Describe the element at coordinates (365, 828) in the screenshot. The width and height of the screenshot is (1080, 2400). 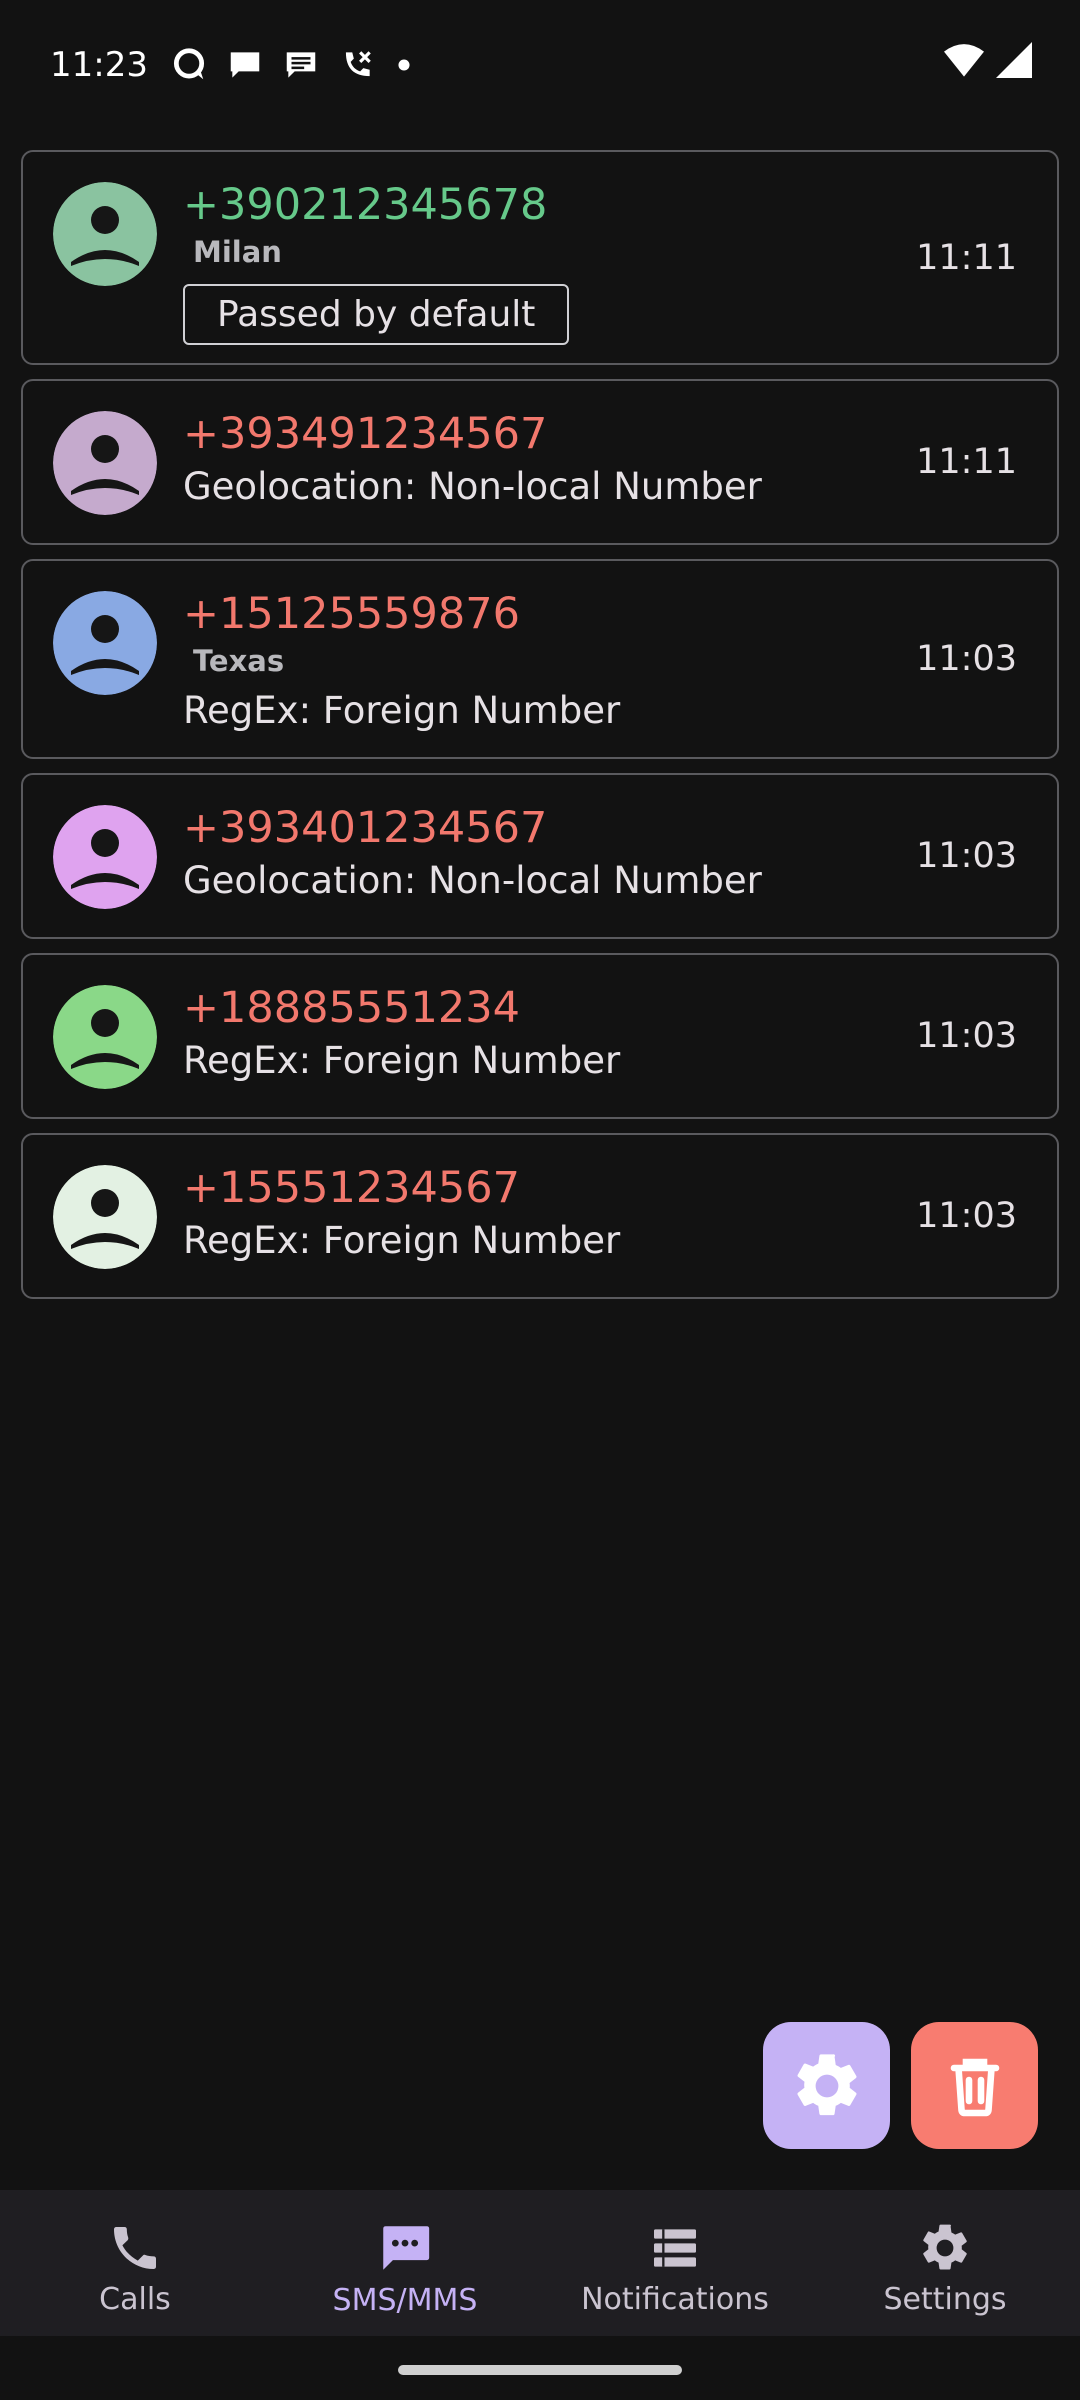
I see `phone-number: +393401234567` at that location.